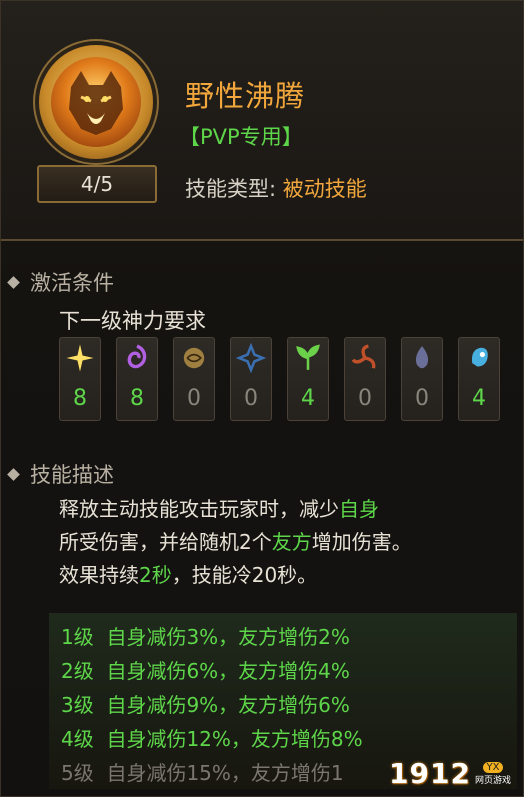 This screenshot has height=797, width=524. What do you see at coordinates (430, 773) in the screenshot?
I see `watermark-number: 1912` at bounding box center [430, 773].